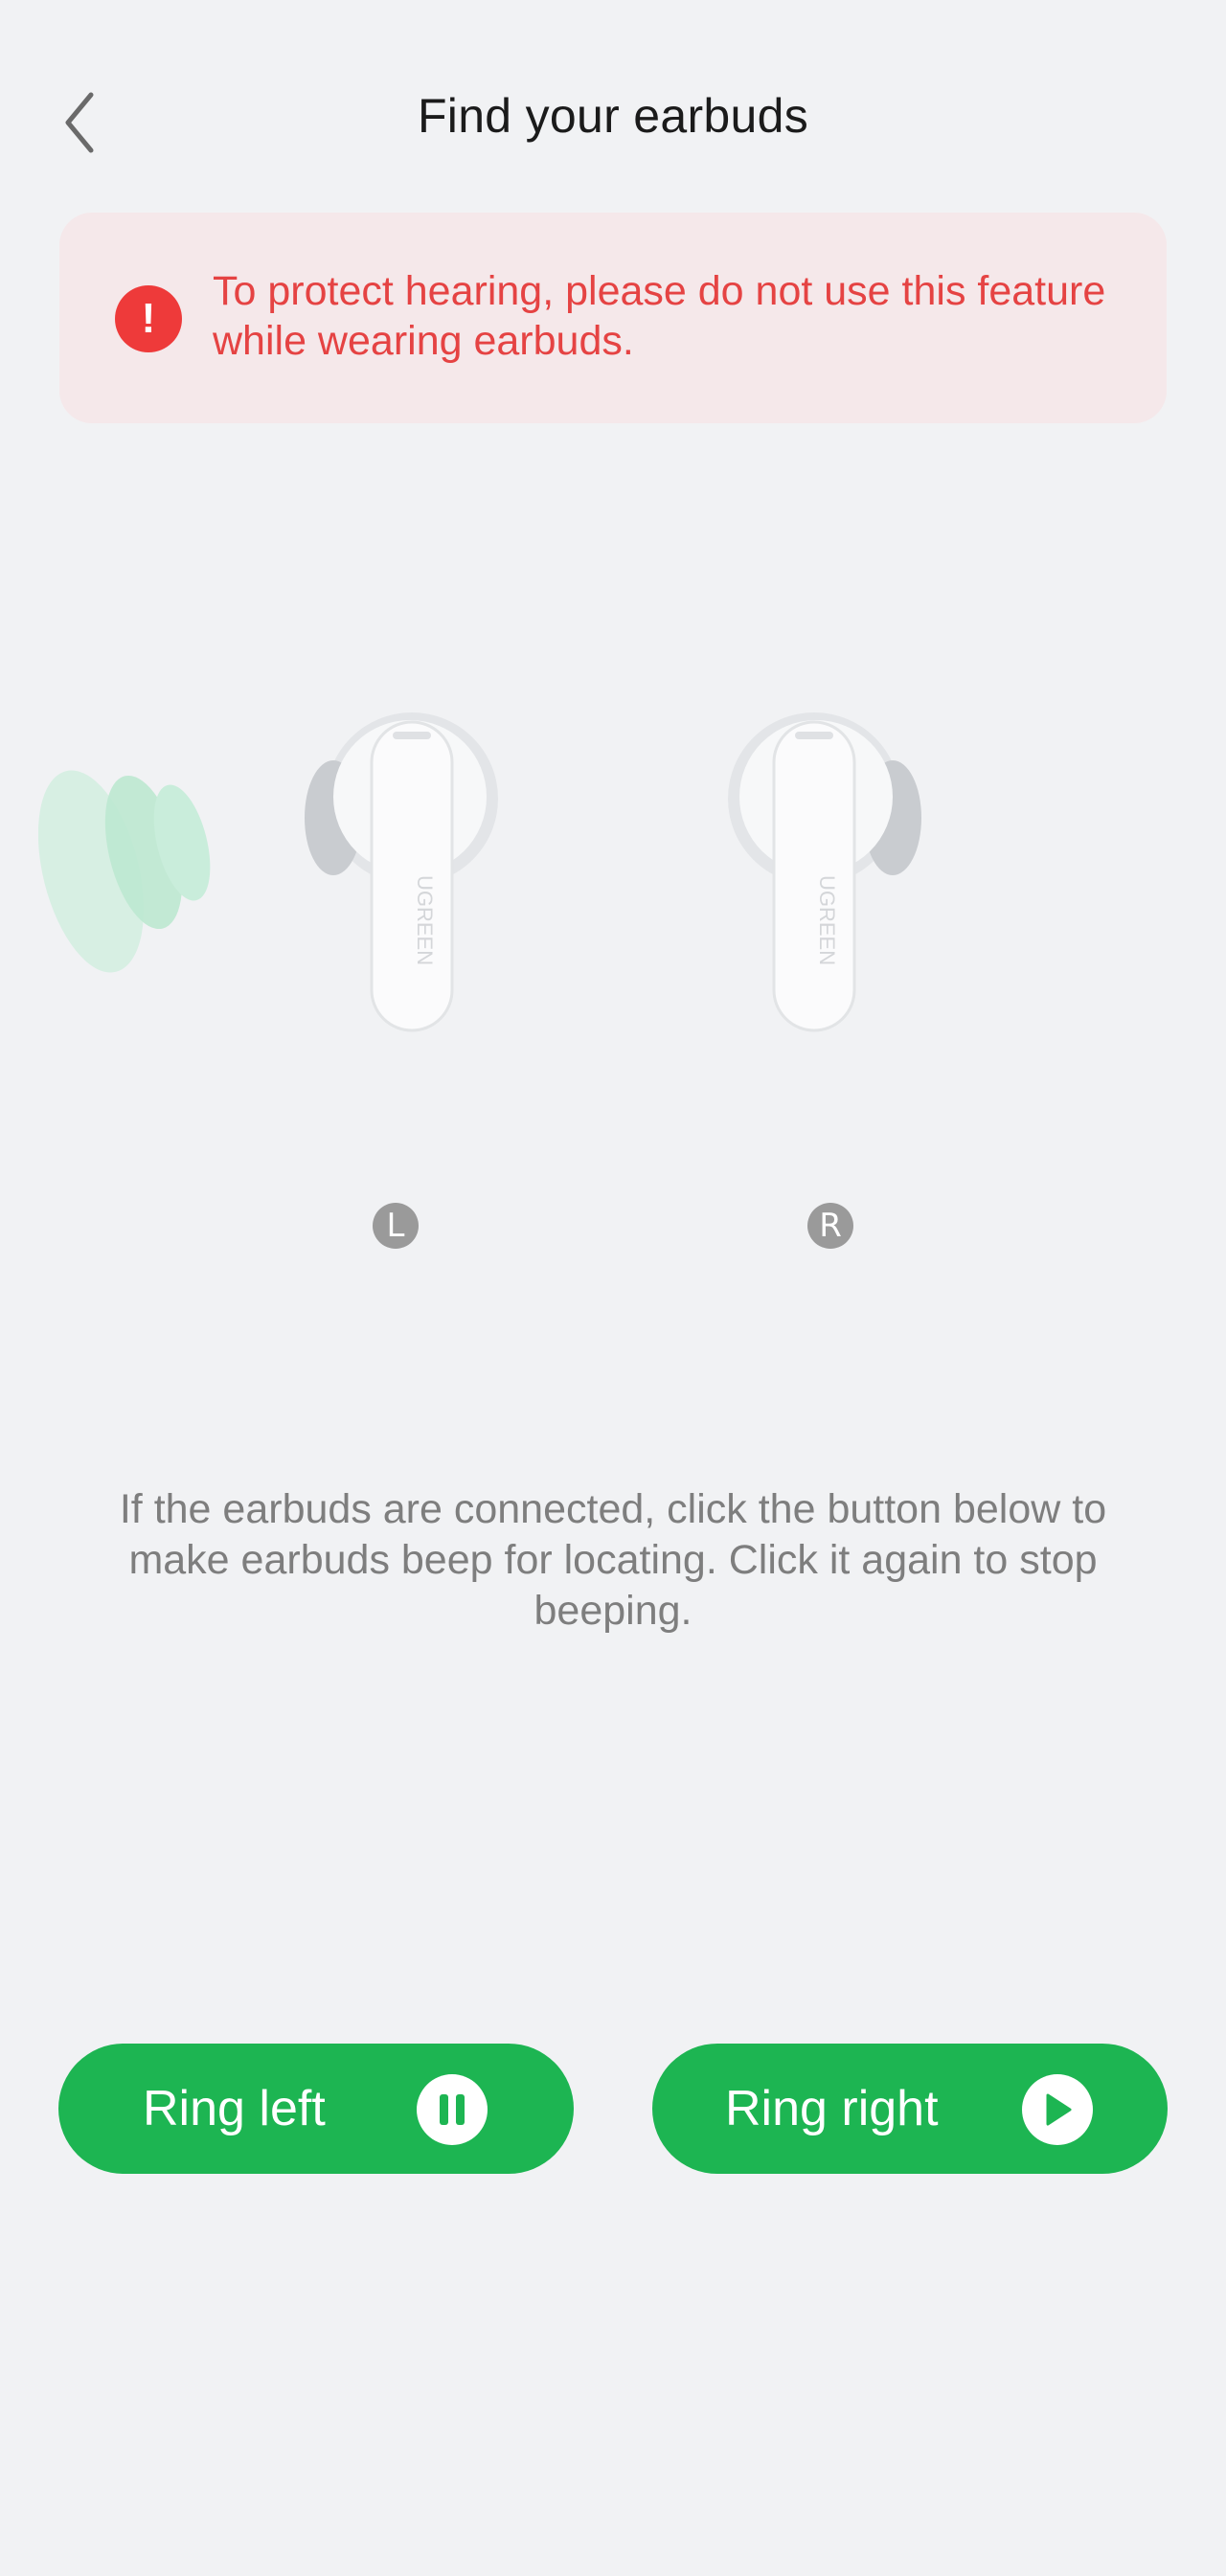  I want to click on ring-right-button: Ring right, so click(910, 2109).